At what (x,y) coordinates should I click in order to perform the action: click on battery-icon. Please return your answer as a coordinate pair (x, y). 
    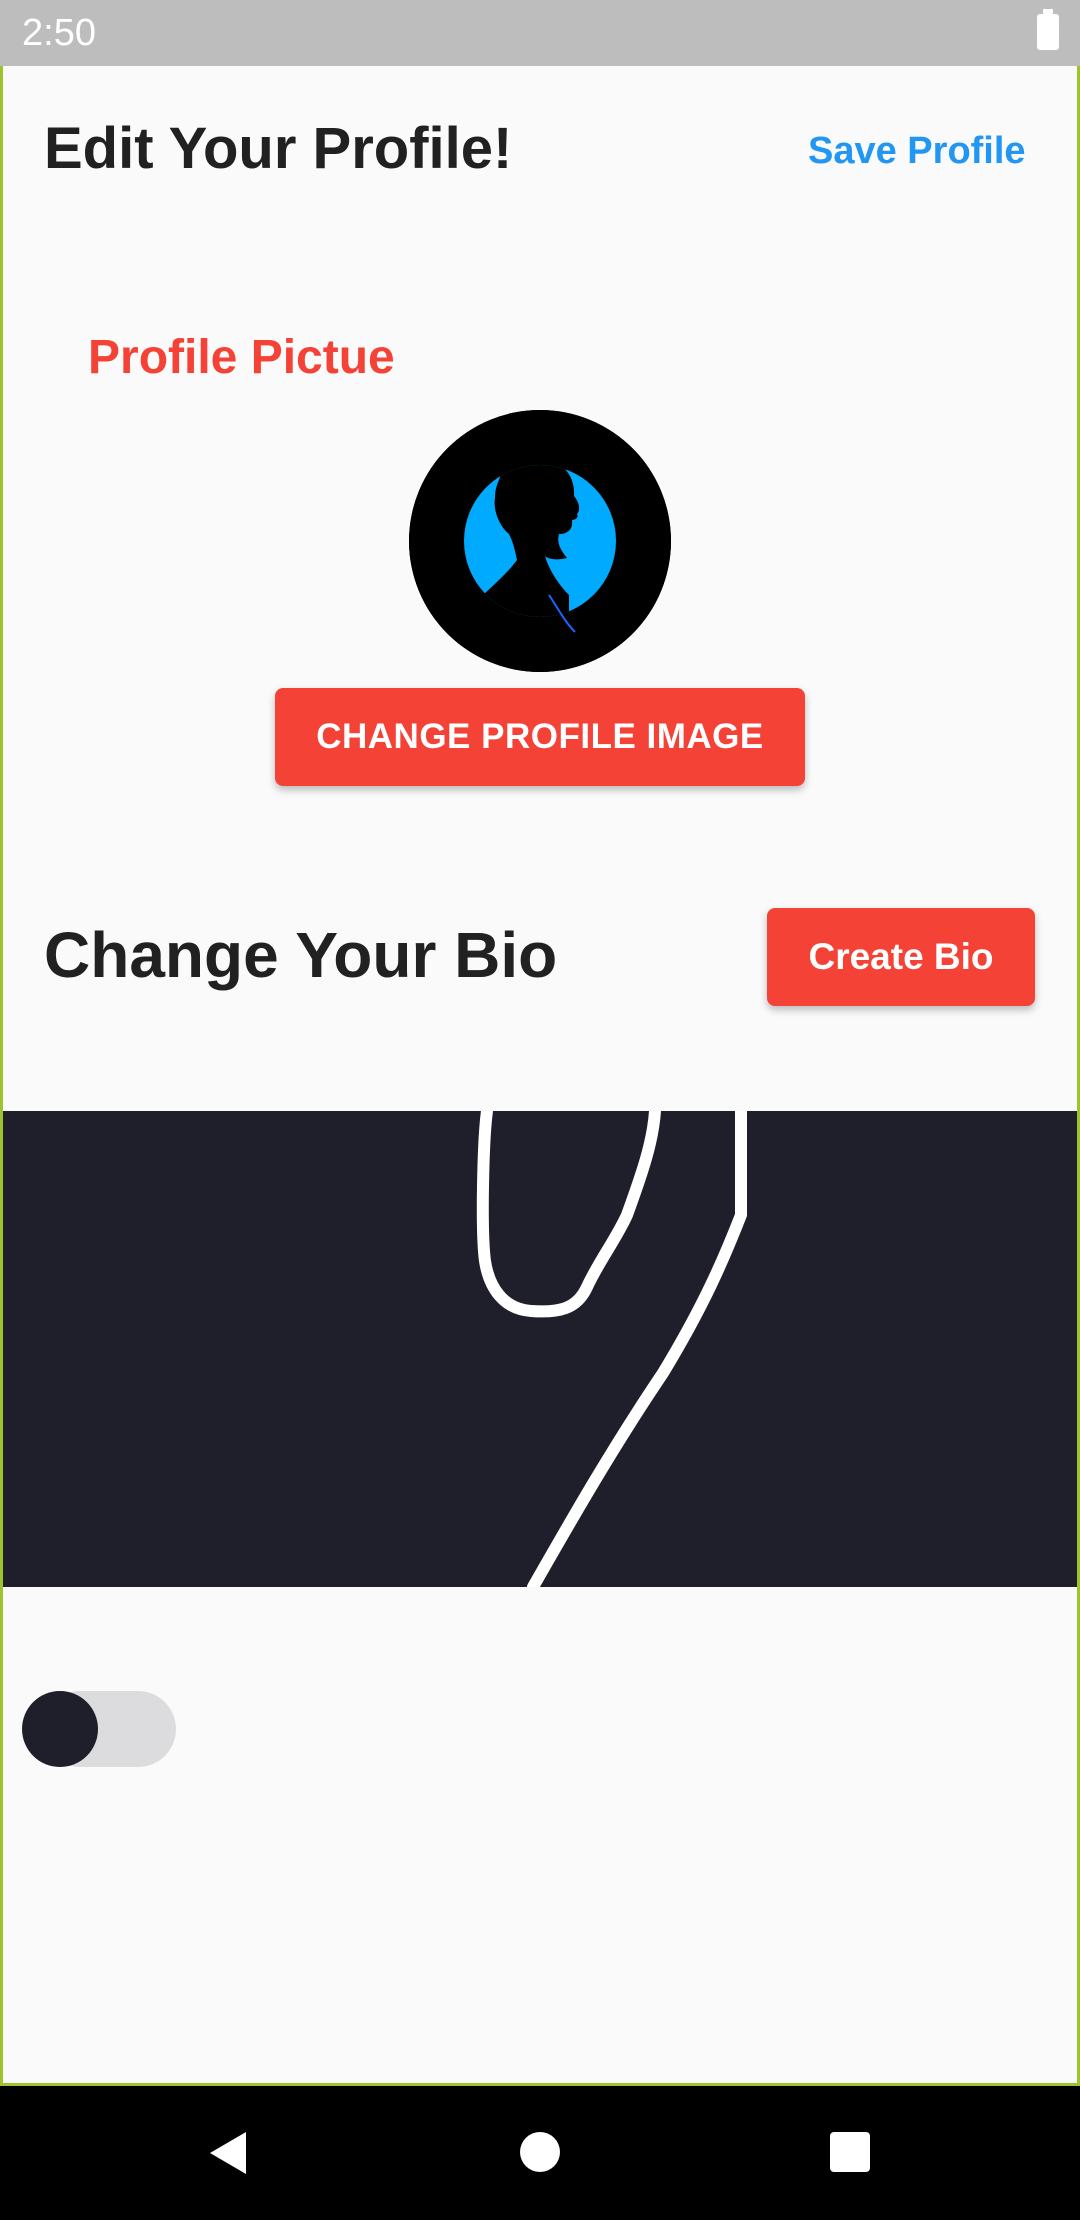
    Looking at the image, I should click on (1048, 29).